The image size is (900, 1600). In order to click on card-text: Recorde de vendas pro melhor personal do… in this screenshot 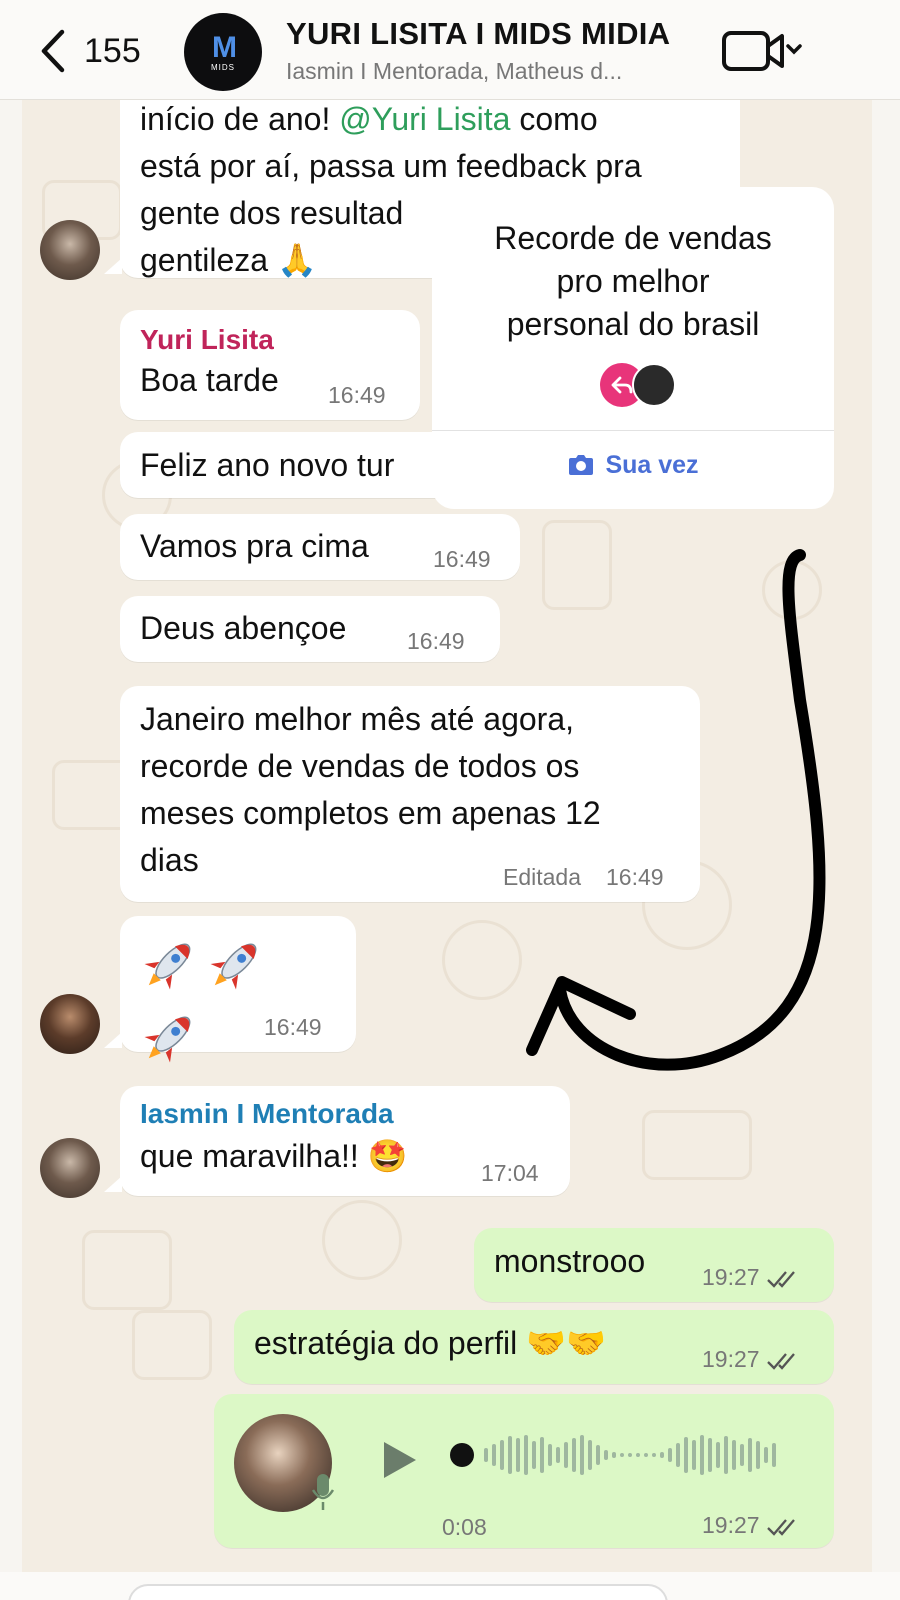, I will do `click(633, 281)`.